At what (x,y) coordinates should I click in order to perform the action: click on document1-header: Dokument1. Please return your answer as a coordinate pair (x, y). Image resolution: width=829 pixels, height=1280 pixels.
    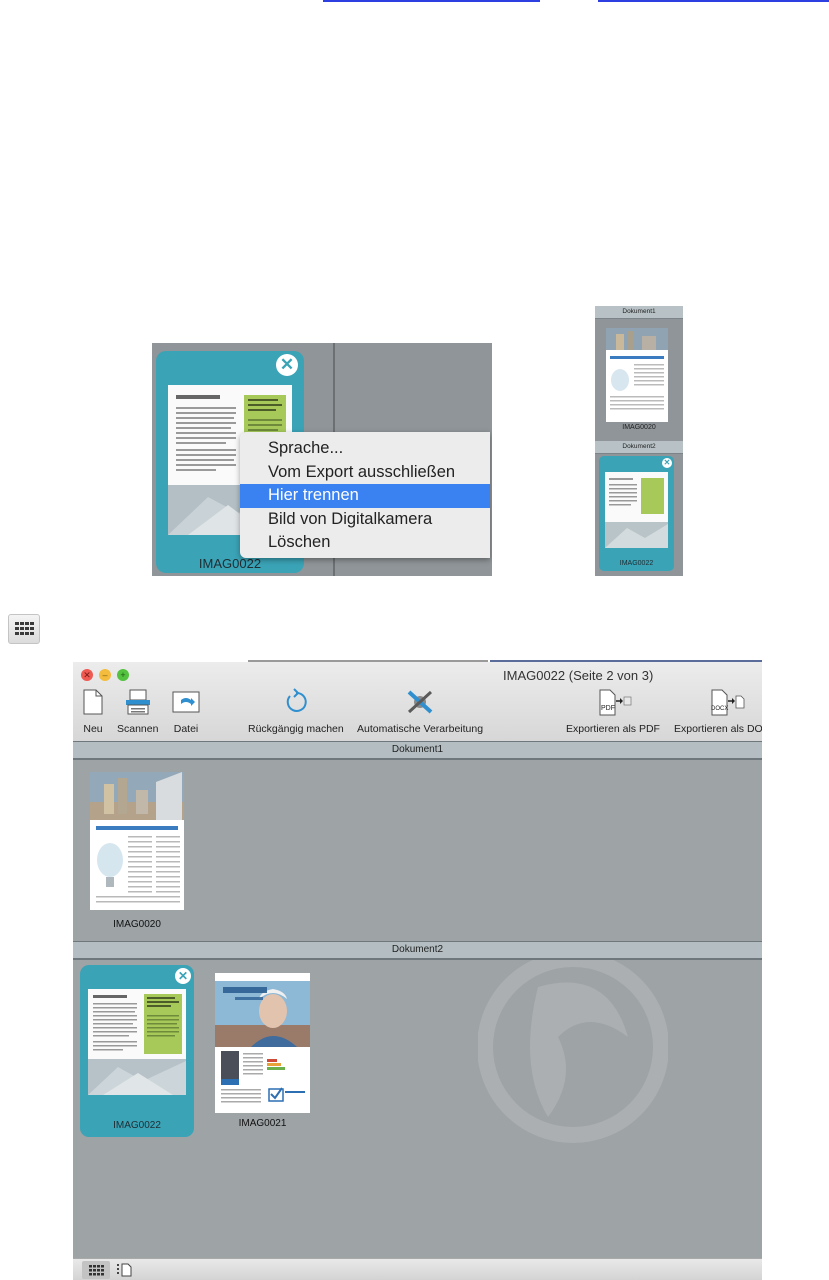
    Looking at the image, I should click on (417, 750).